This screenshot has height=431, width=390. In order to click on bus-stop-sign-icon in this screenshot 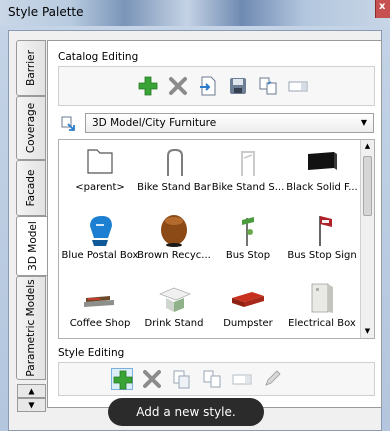, I will do `click(325, 231)`.